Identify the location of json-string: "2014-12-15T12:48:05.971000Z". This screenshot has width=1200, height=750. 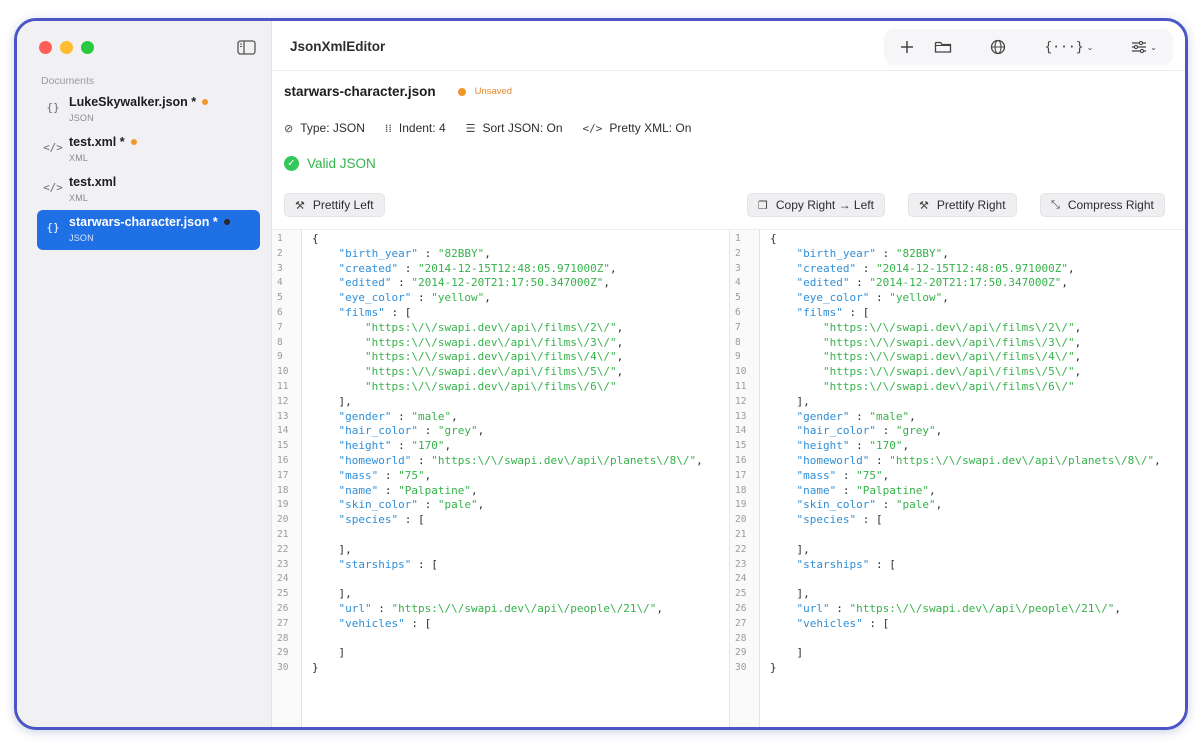
(514, 268).